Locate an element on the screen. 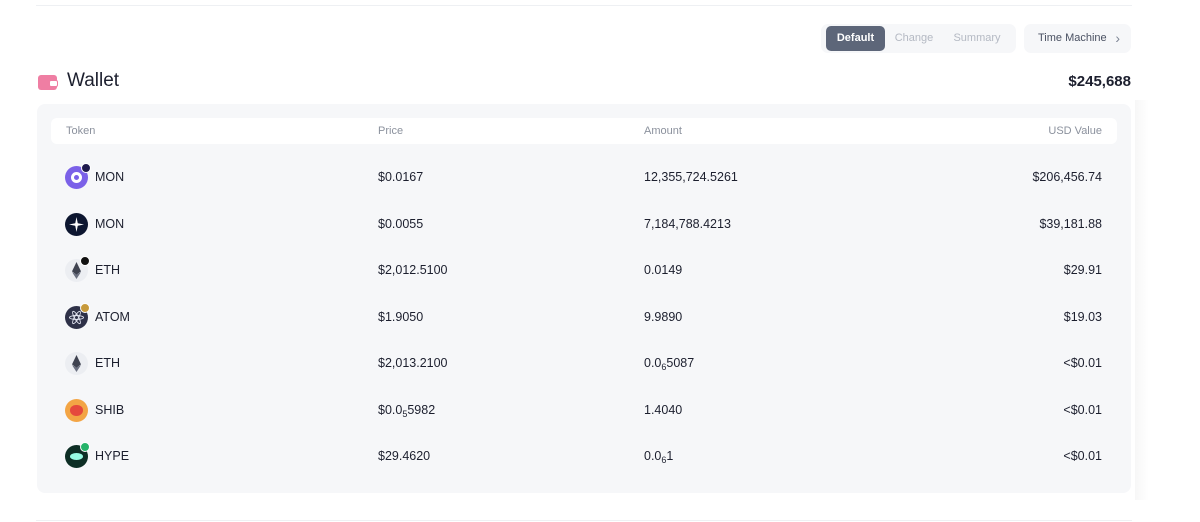  atom-icon is located at coordinates (77, 316).